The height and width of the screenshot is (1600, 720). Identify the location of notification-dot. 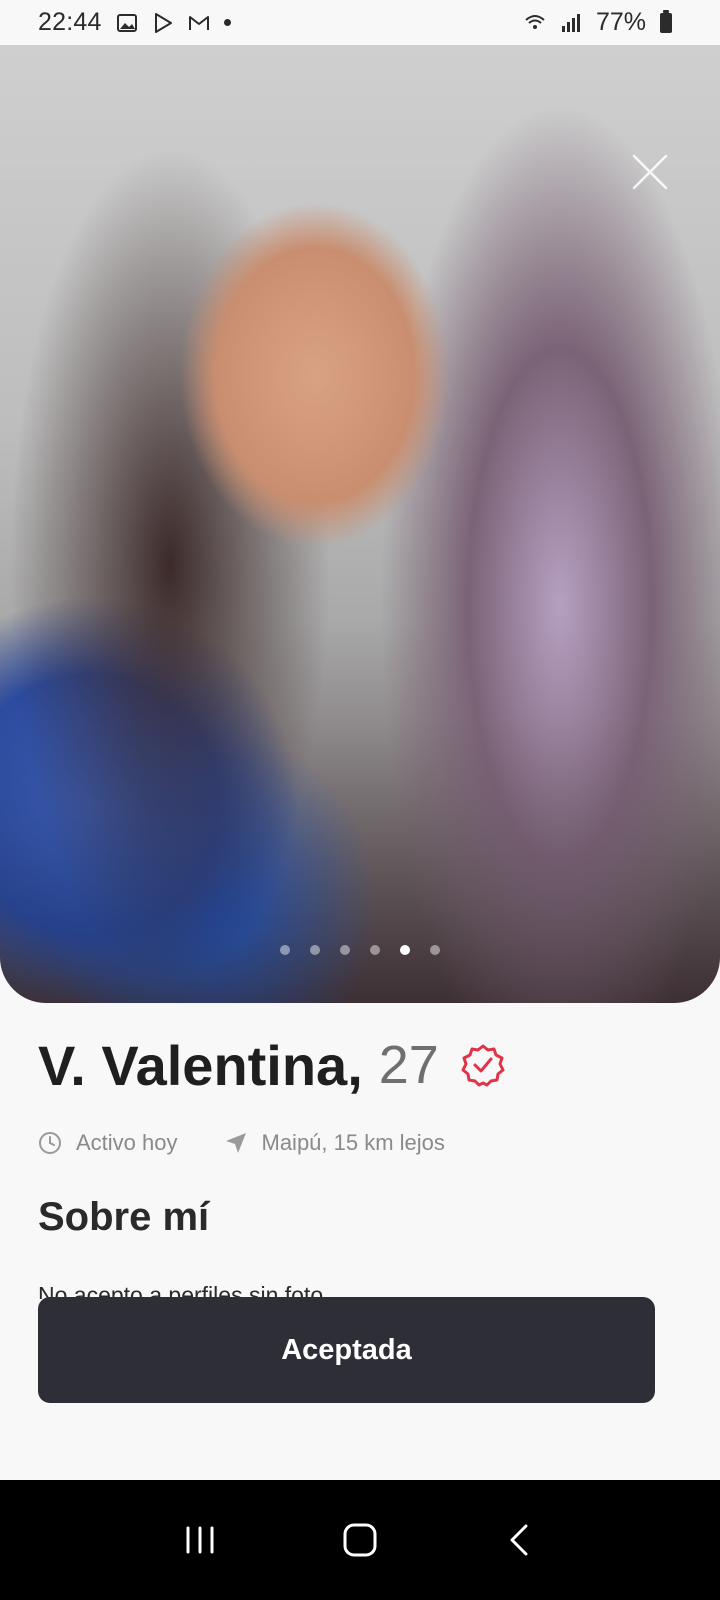
(227, 22).